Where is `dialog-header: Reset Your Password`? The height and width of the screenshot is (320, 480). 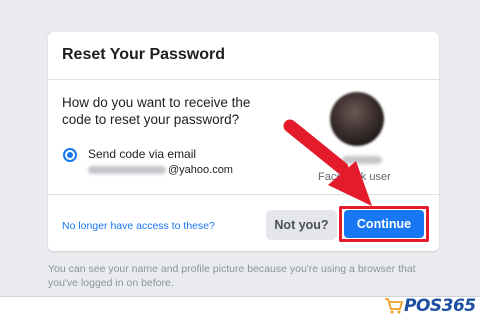
dialog-header: Reset Your Password is located at coordinates (243, 56).